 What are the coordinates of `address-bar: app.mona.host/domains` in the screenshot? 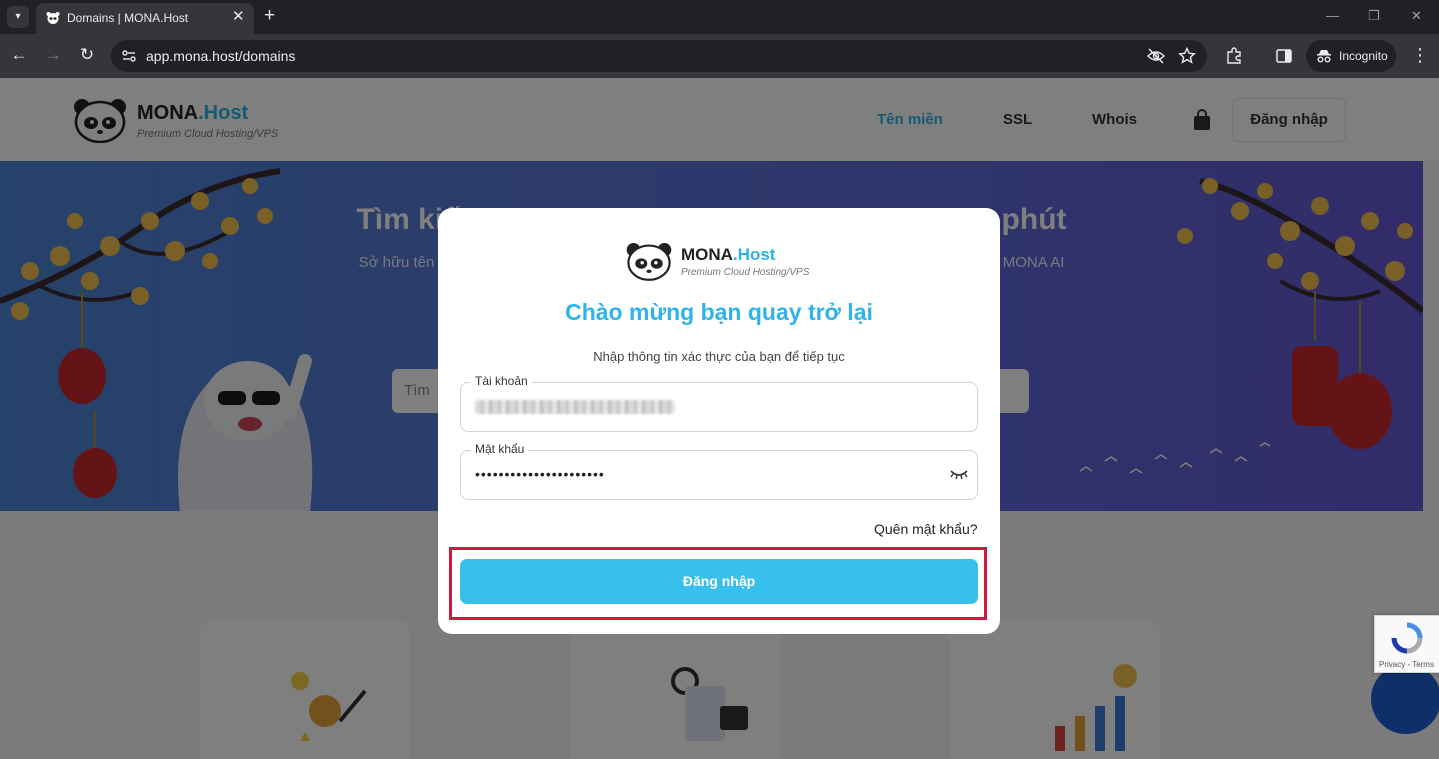 It's located at (659, 56).